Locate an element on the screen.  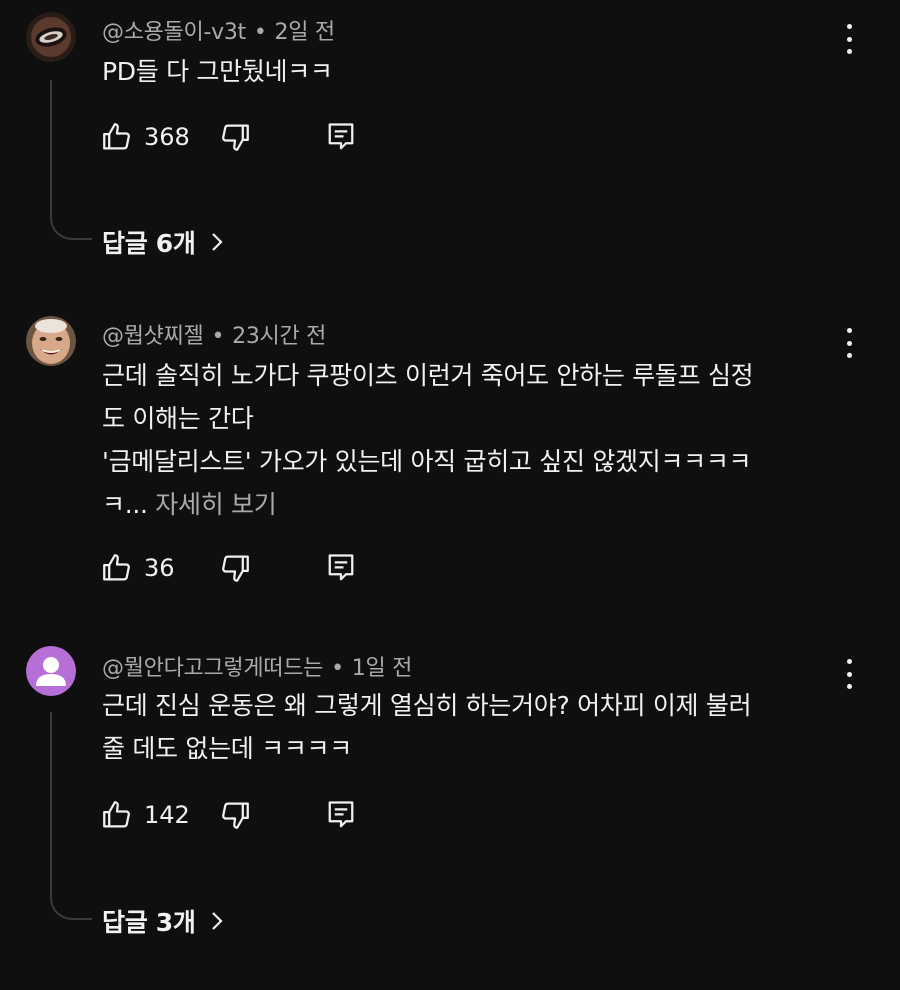
author-handle: @소용돌이-v3t is located at coordinates (174, 32).